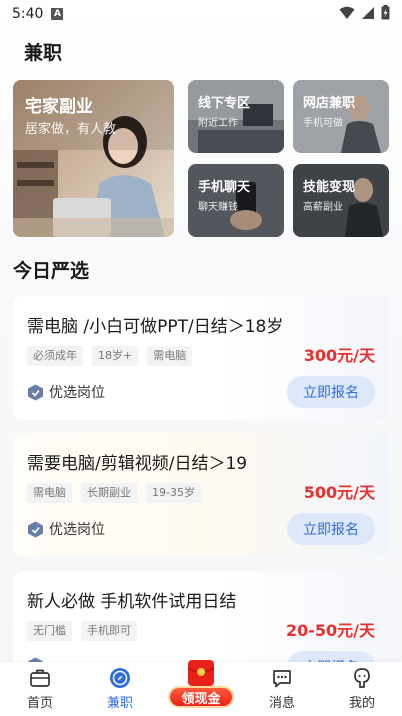  I want to click on chat-icon, so click(282, 679).